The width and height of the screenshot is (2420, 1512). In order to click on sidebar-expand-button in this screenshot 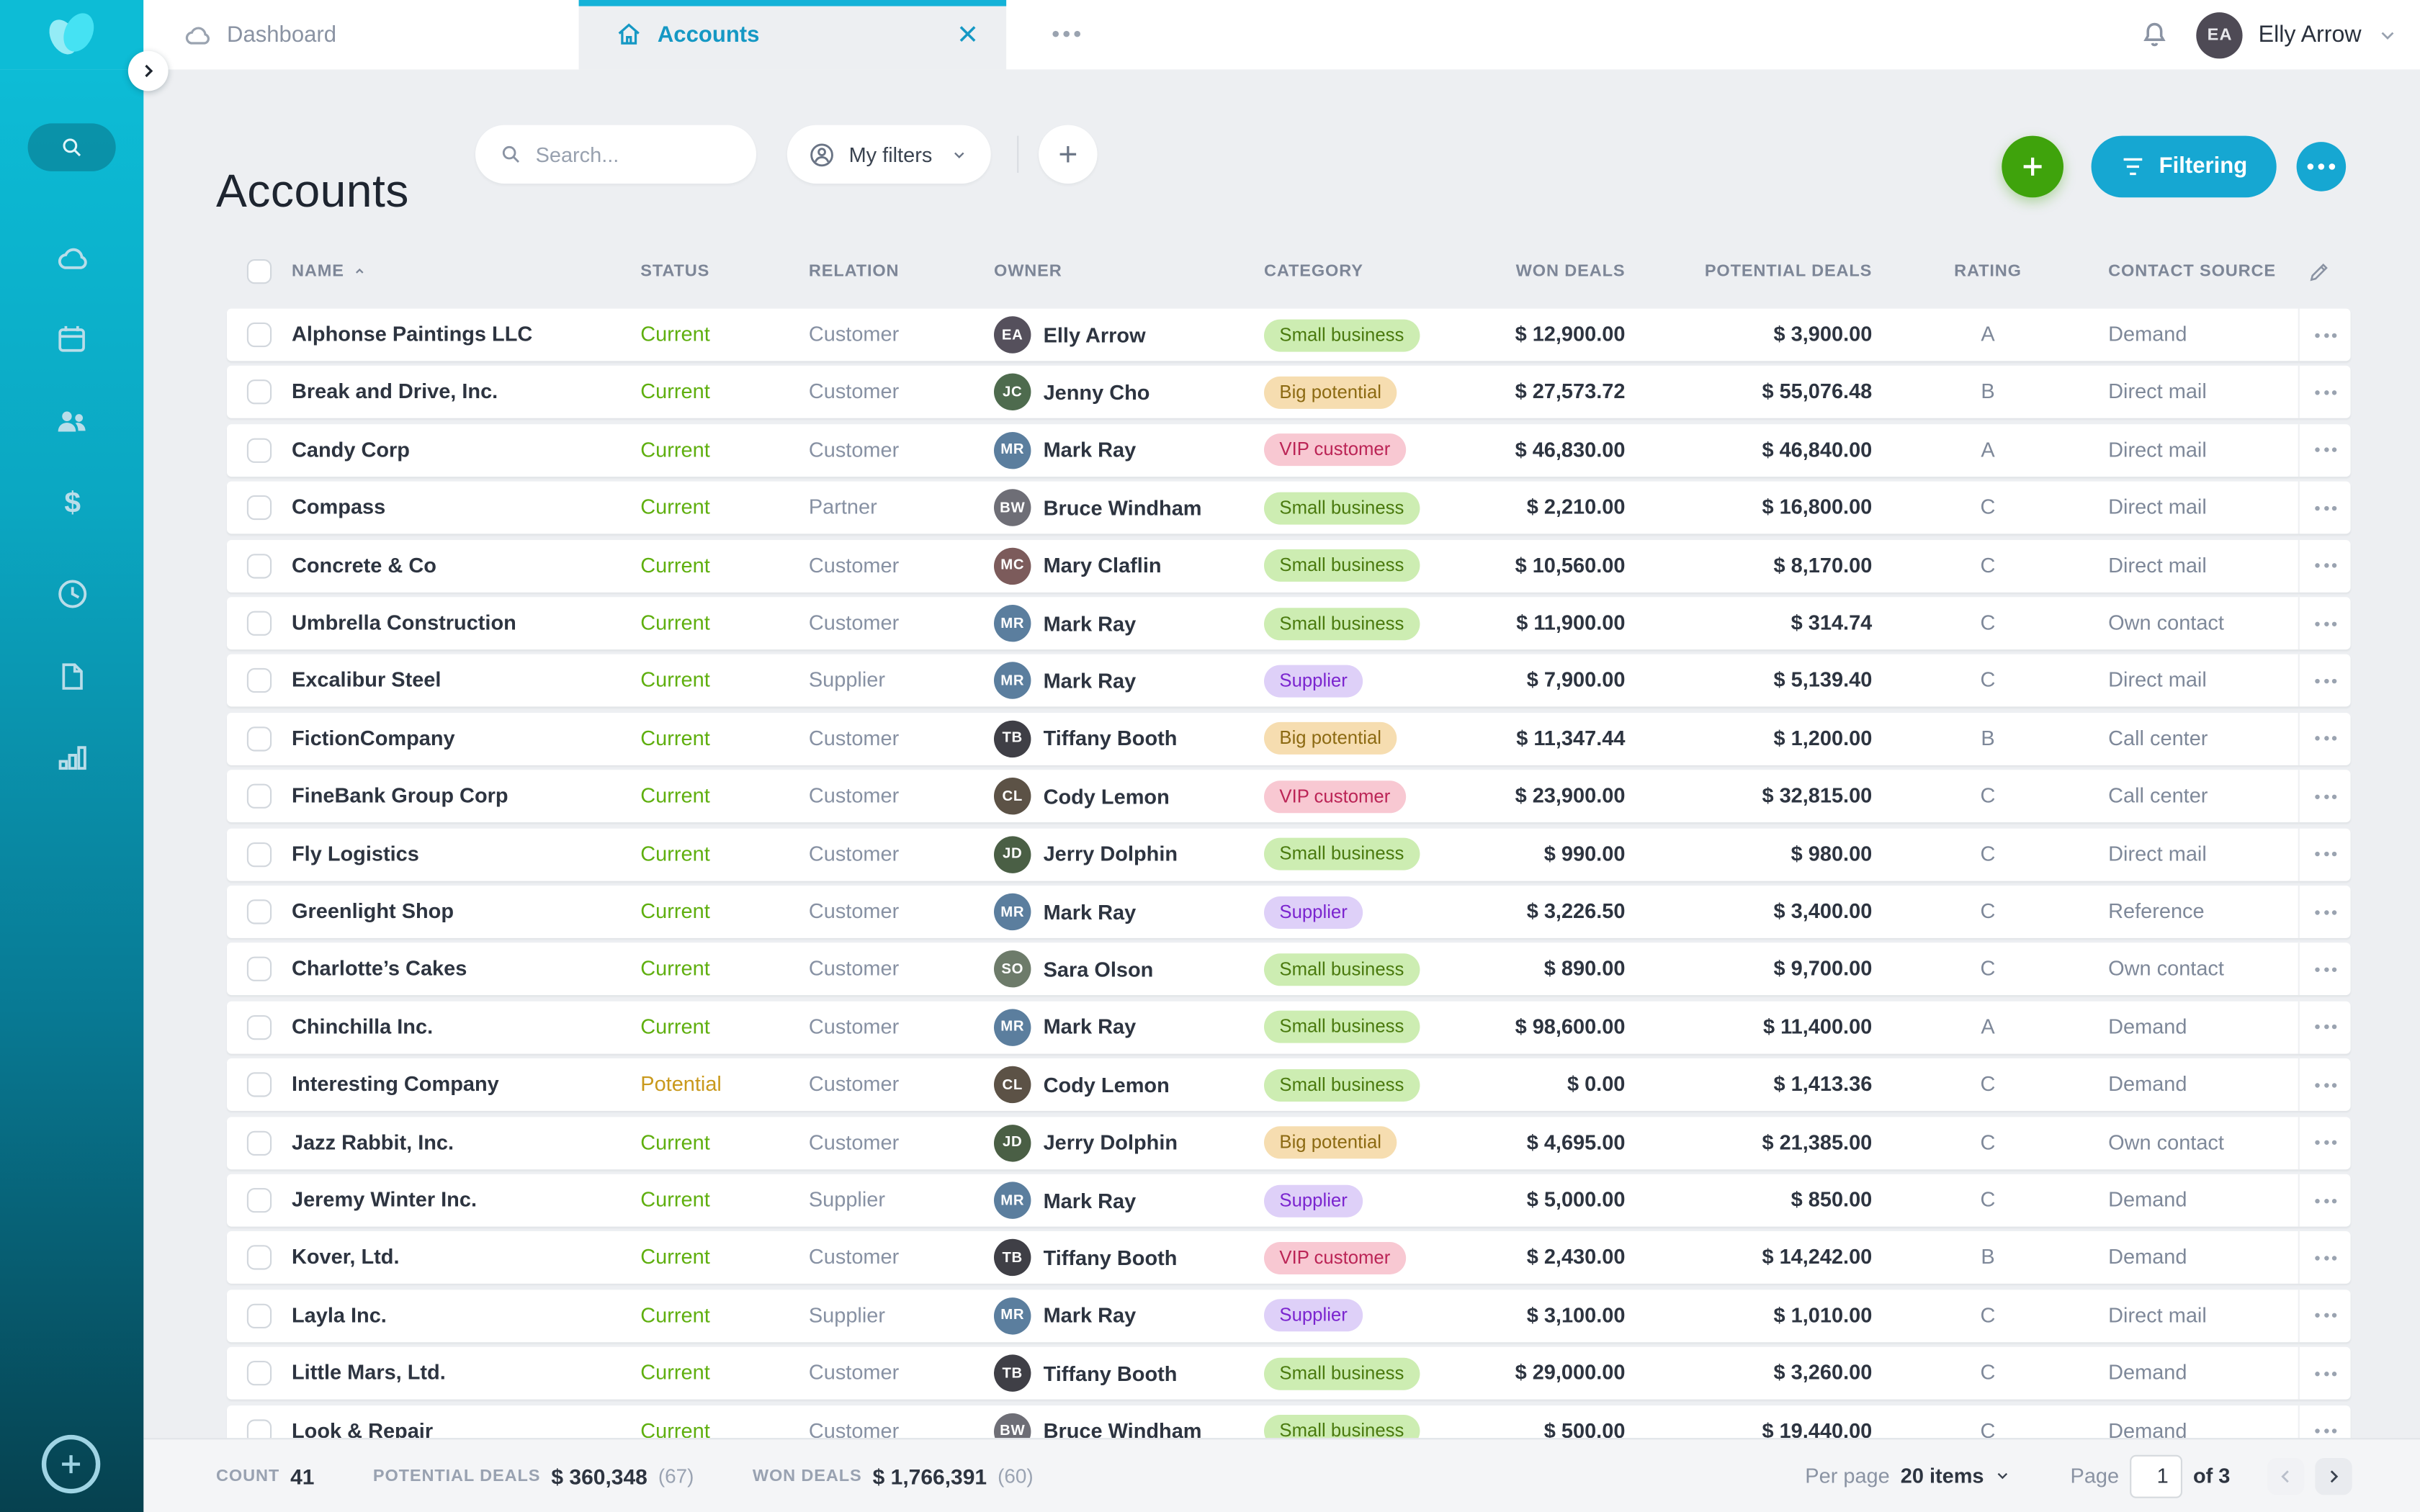, I will do `click(148, 70)`.